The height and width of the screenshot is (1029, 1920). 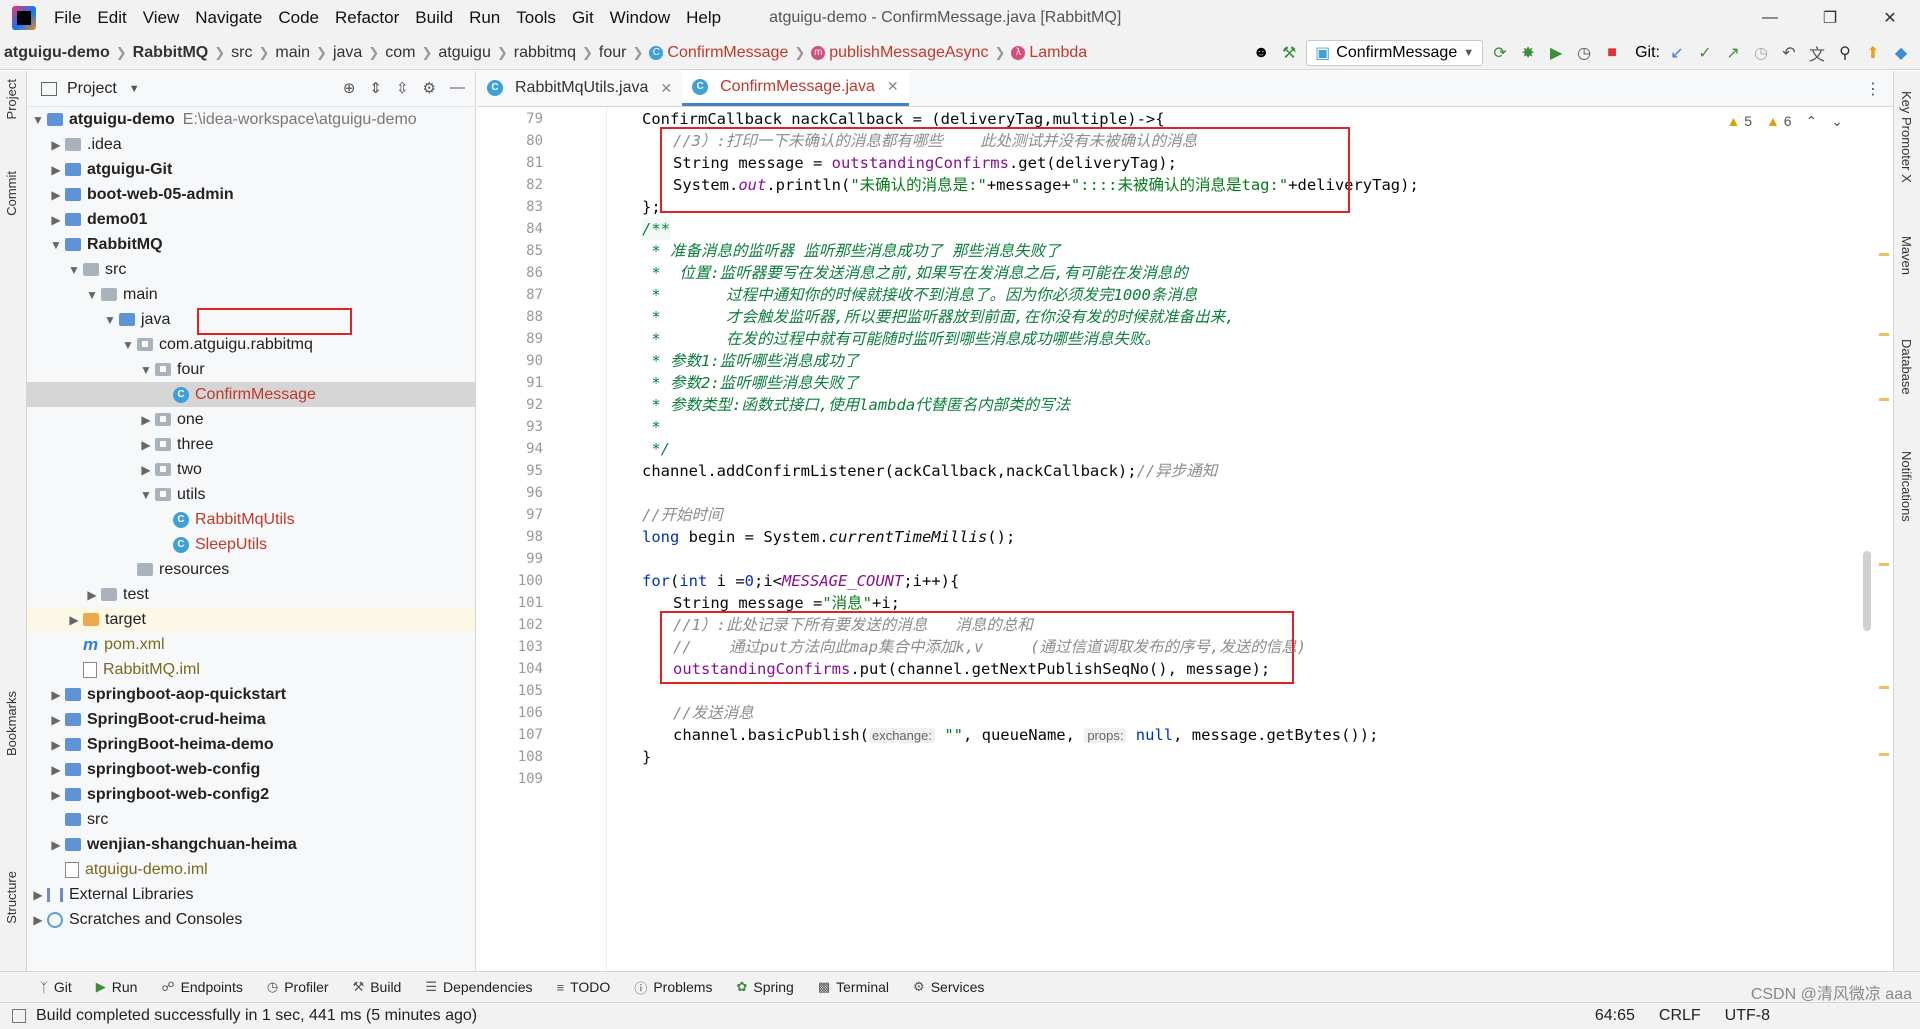 What do you see at coordinates (251, 319) in the screenshot?
I see `tree-item: ▼ java` at bounding box center [251, 319].